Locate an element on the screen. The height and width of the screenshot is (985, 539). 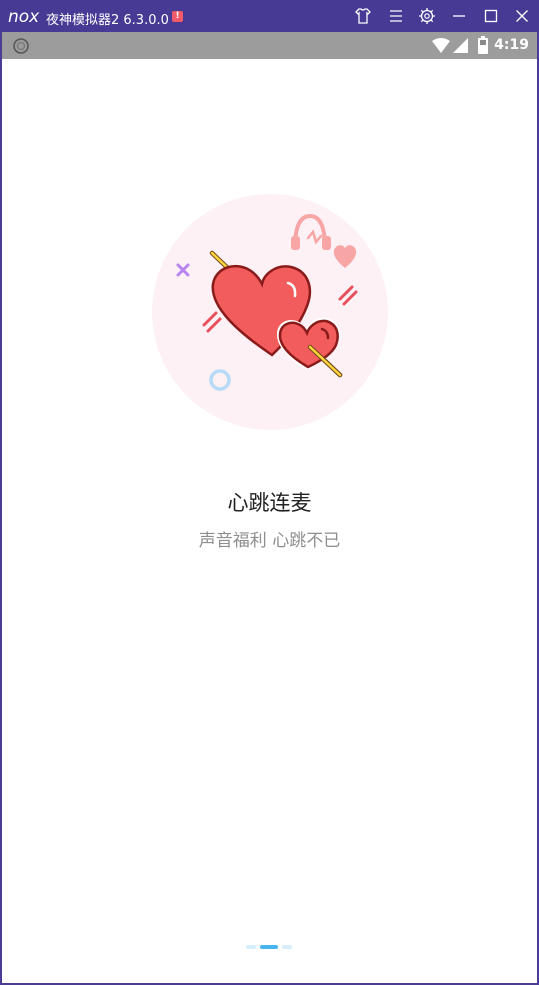
emulator-titlebar: nox 夜神模拟器2 6.3.0.0 ! is located at coordinates (269, 16).